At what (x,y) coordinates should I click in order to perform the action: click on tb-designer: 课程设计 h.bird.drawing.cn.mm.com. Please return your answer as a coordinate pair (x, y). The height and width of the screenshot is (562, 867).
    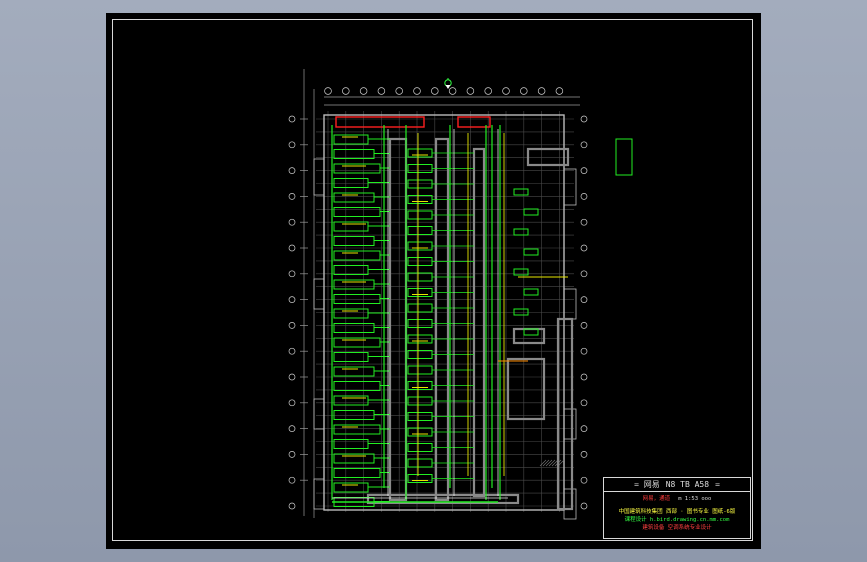
    Looking at the image, I should click on (677, 520).